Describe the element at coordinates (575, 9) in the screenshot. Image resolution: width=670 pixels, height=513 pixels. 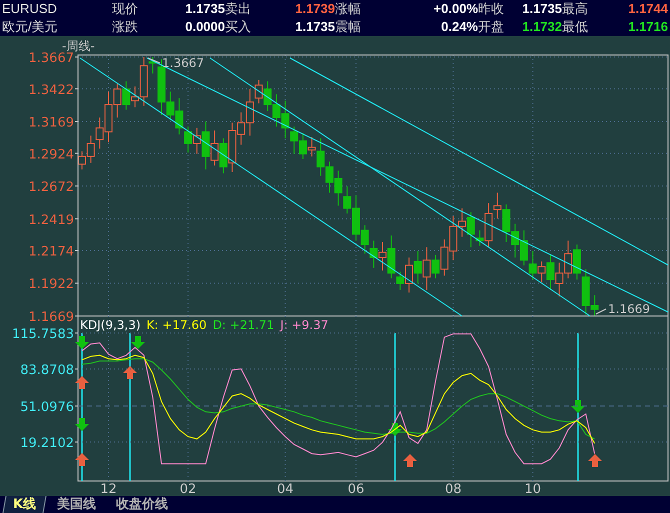
I see `field-label: 最高` at that location.